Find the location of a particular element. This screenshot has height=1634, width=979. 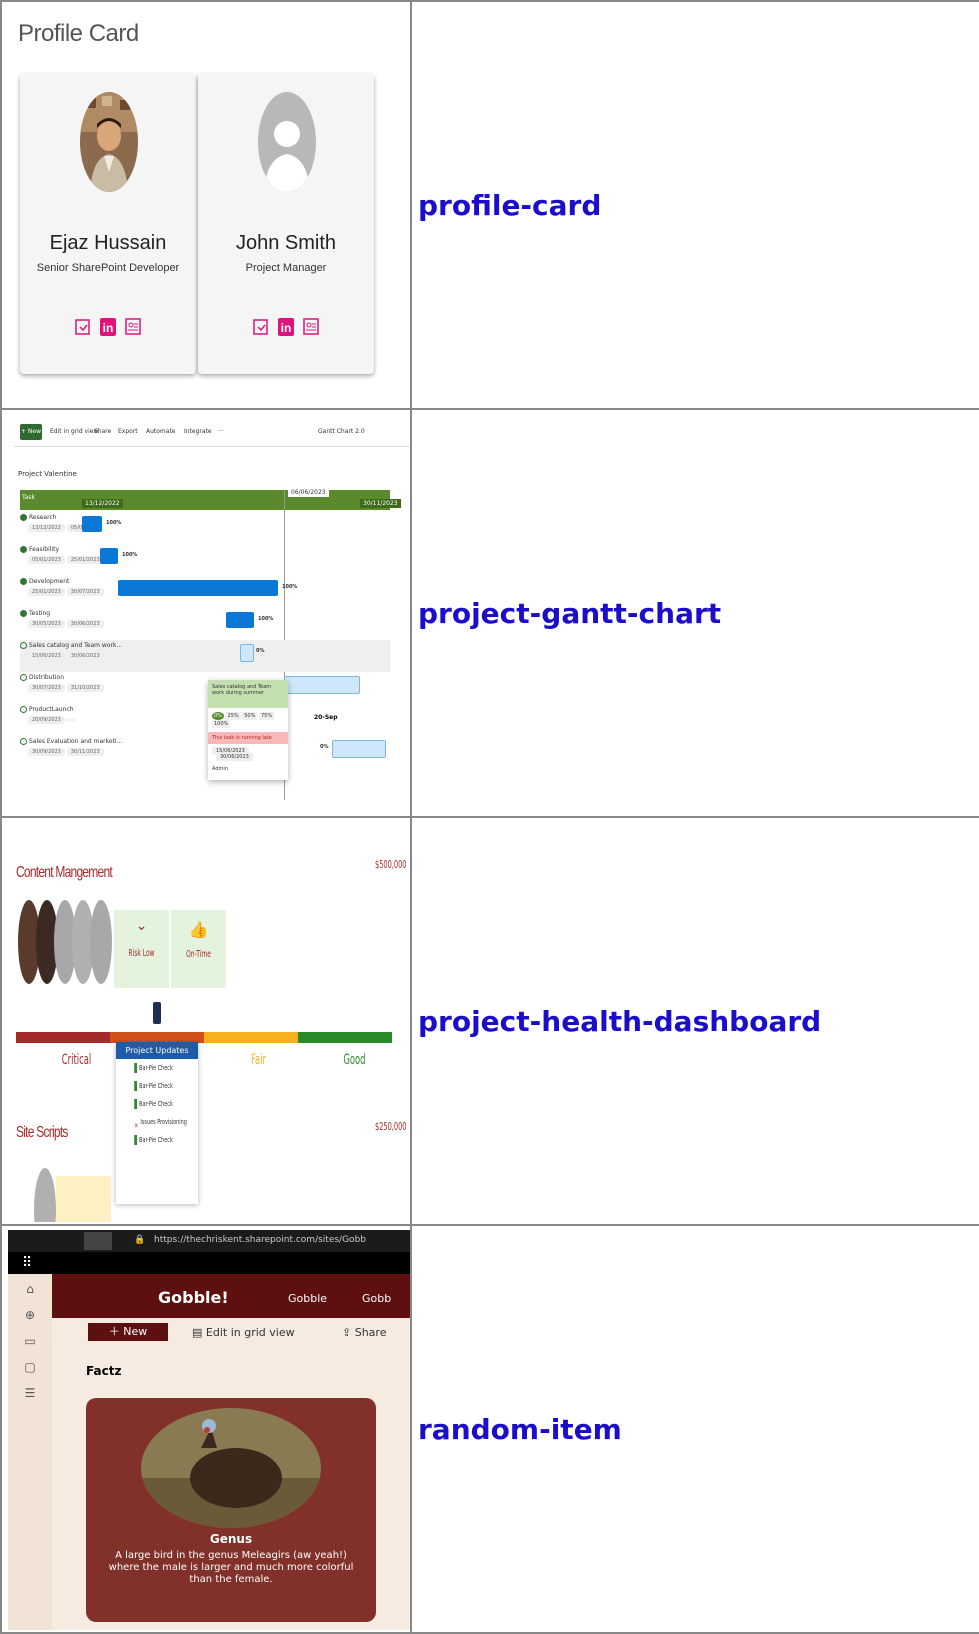

updates-title: Project Updates is located at coordinates (157, 1050).